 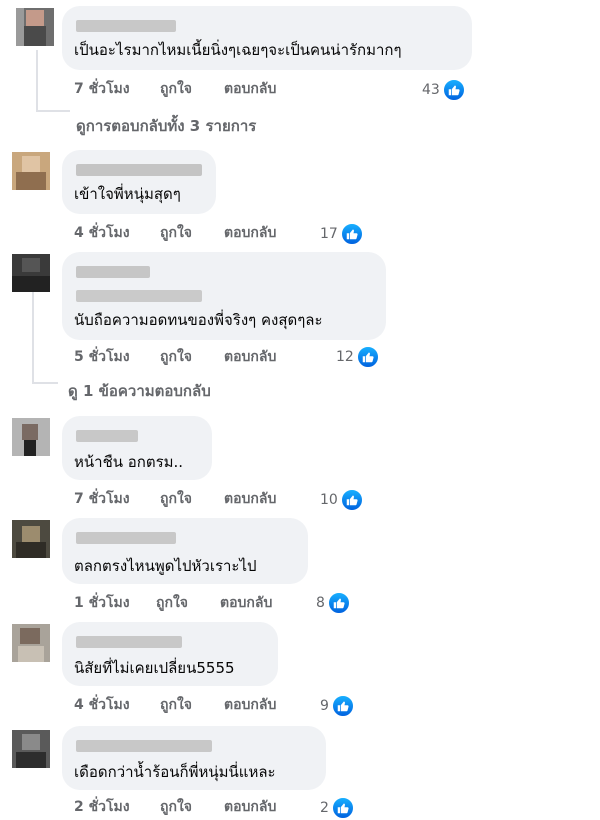 I want to click on view-replies-link: ดู 1 ข้อความตอบกลับ, so click(x=139, y=391).